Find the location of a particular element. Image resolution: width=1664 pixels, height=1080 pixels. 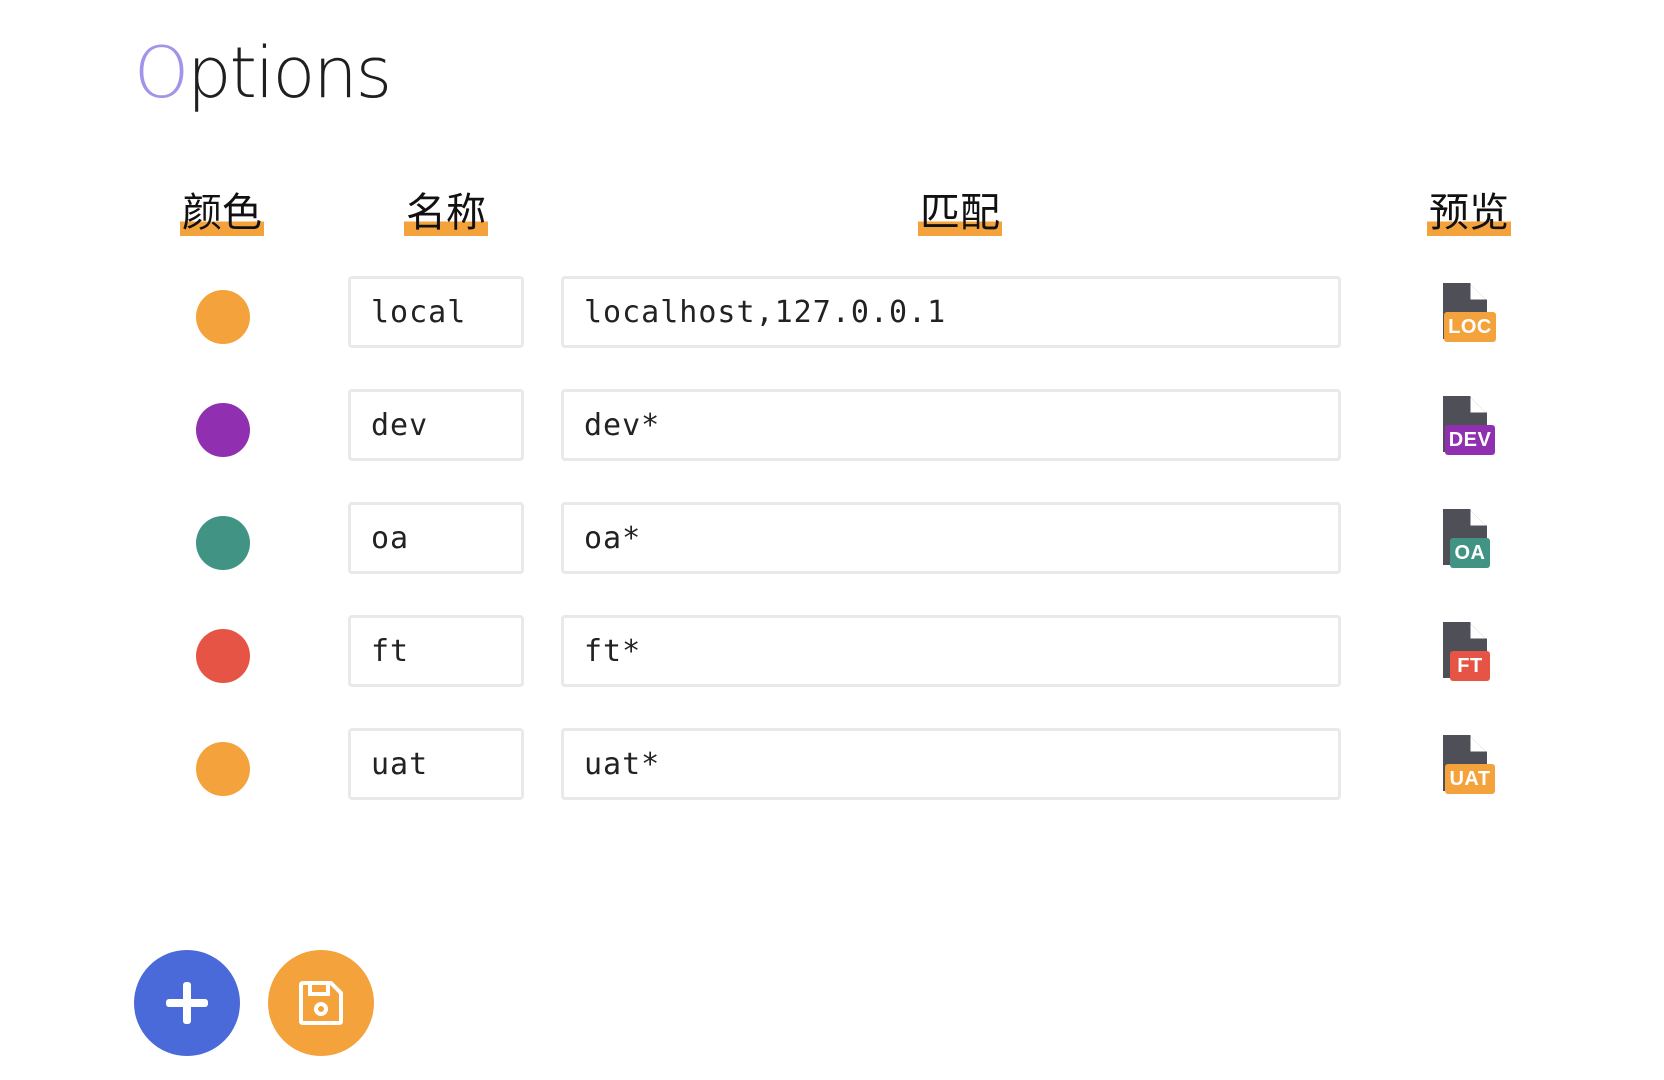

preview-icon: OA is located at coordinates (1470, 540).